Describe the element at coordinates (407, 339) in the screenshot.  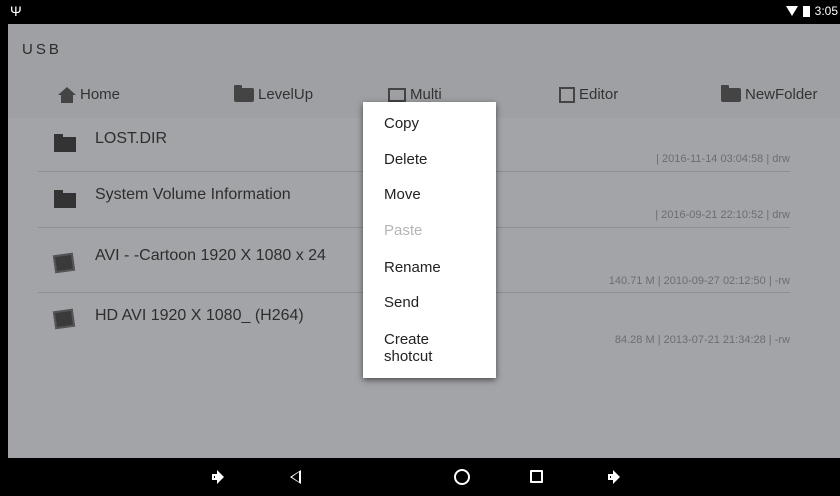
I see `create-shortcut-line1: Create` at that location.